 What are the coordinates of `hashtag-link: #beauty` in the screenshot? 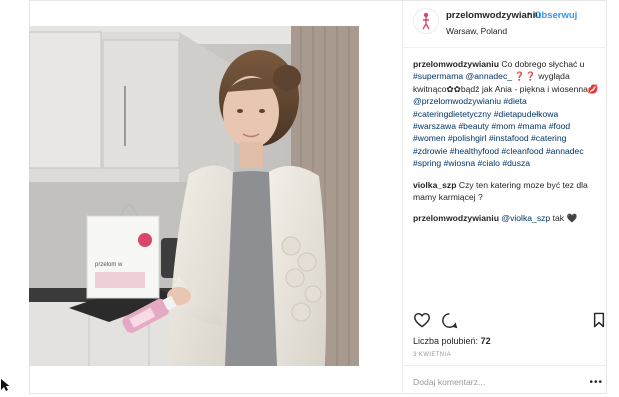 It's located at (473, 126).